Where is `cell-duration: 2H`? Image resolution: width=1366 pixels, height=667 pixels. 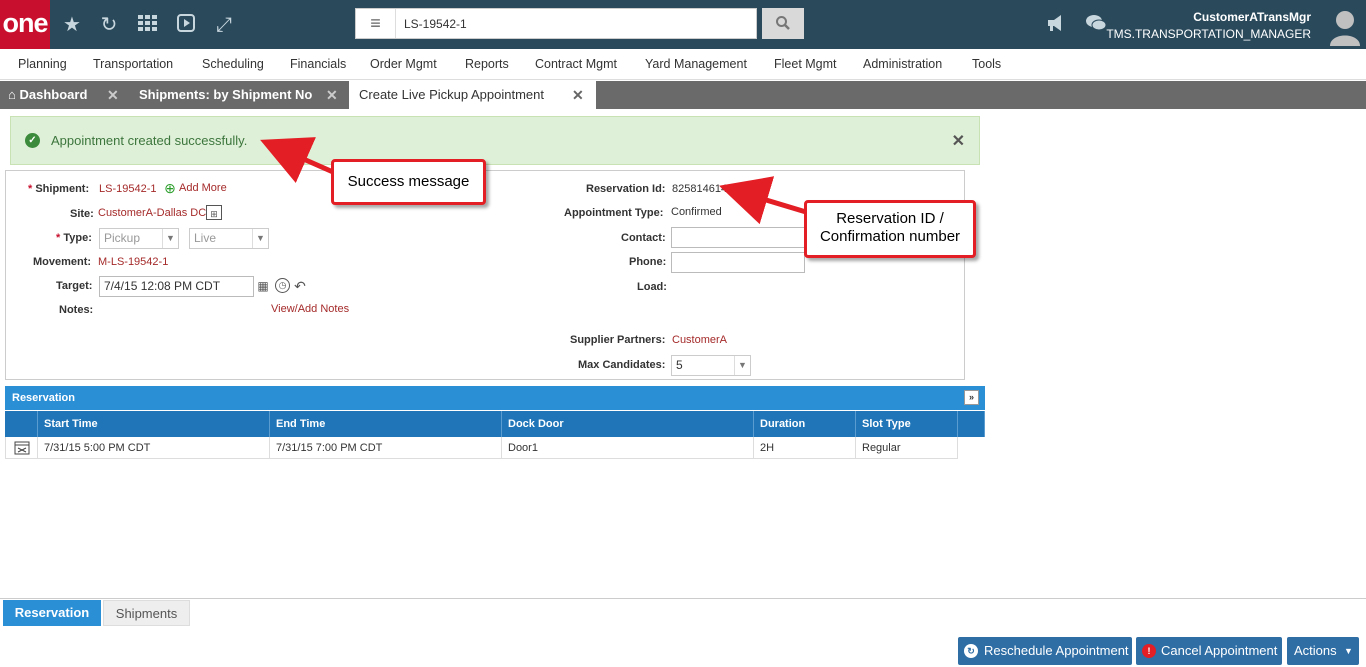
cell-duration: 2H is located at coordinates (805, 448).